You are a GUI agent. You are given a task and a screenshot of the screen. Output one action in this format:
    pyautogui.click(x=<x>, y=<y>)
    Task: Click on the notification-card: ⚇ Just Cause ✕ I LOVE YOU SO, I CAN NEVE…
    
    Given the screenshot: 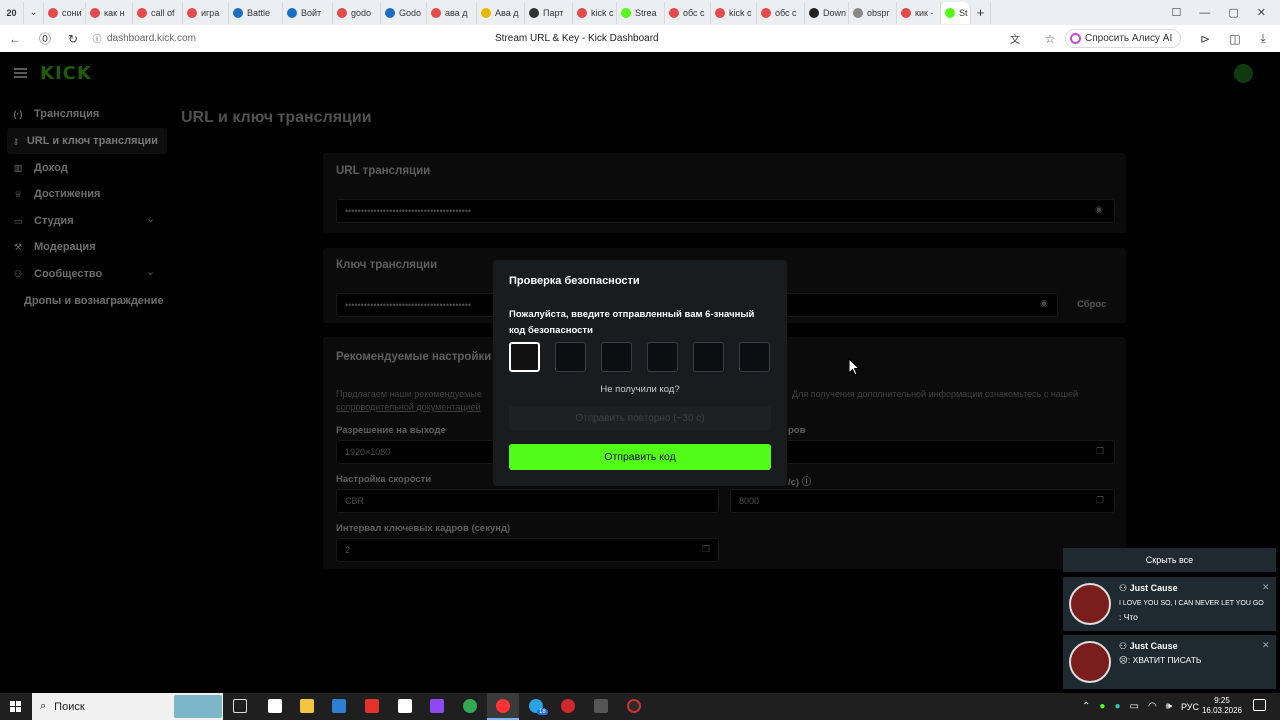 What is the action you would take?
    pyautogui.click(x=1169, y=604)
    